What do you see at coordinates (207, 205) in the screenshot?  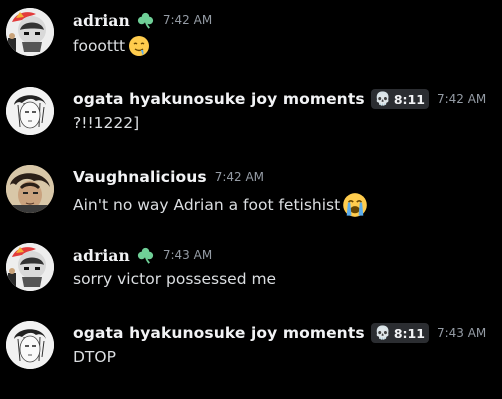 I see `message-text: Ain't no way Adrian a foot fetishist` at bounding box center [207, 205].